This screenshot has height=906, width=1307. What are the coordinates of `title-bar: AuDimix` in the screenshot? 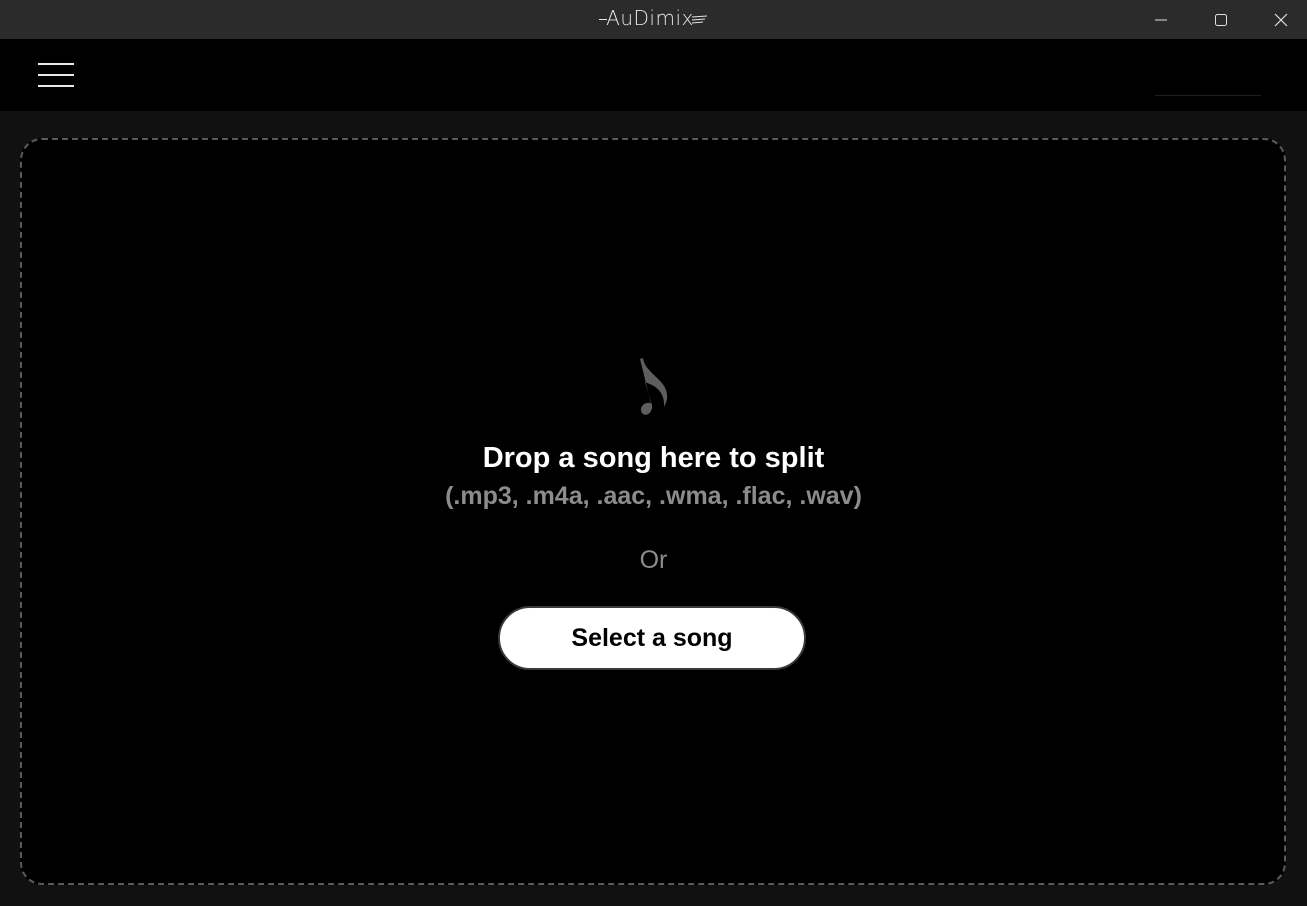 It's located at (653, 19).